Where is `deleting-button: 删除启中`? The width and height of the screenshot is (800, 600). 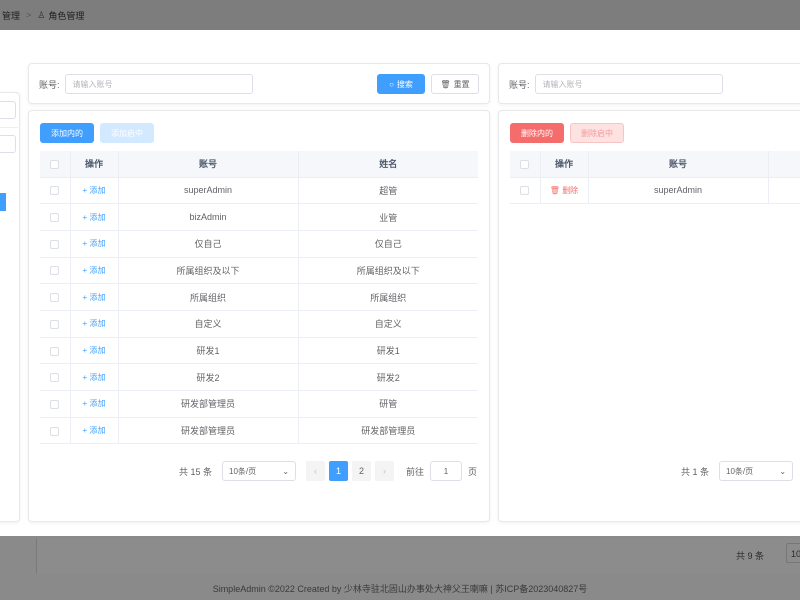 deleting-button: 删除启中 is located at coordinates (597, 133).